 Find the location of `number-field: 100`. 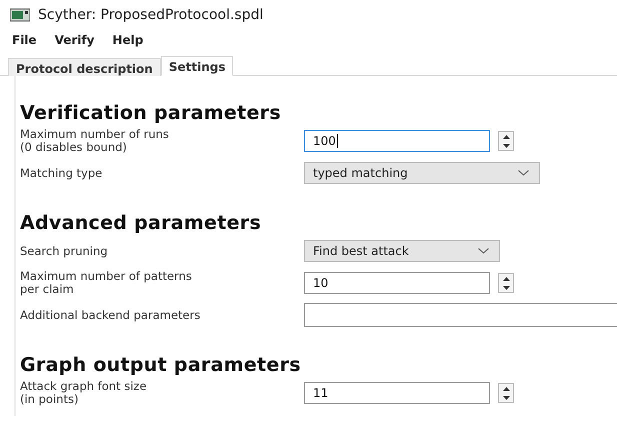

number-field: 100 is located at coordinates (397, 141).